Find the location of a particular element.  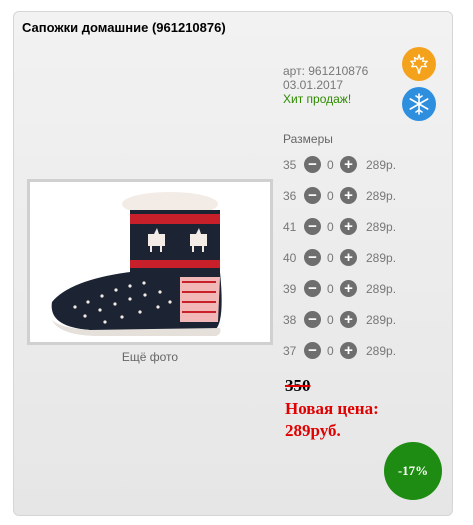

size-row: 39−0 +289р. is located at coordinates (348, 289).